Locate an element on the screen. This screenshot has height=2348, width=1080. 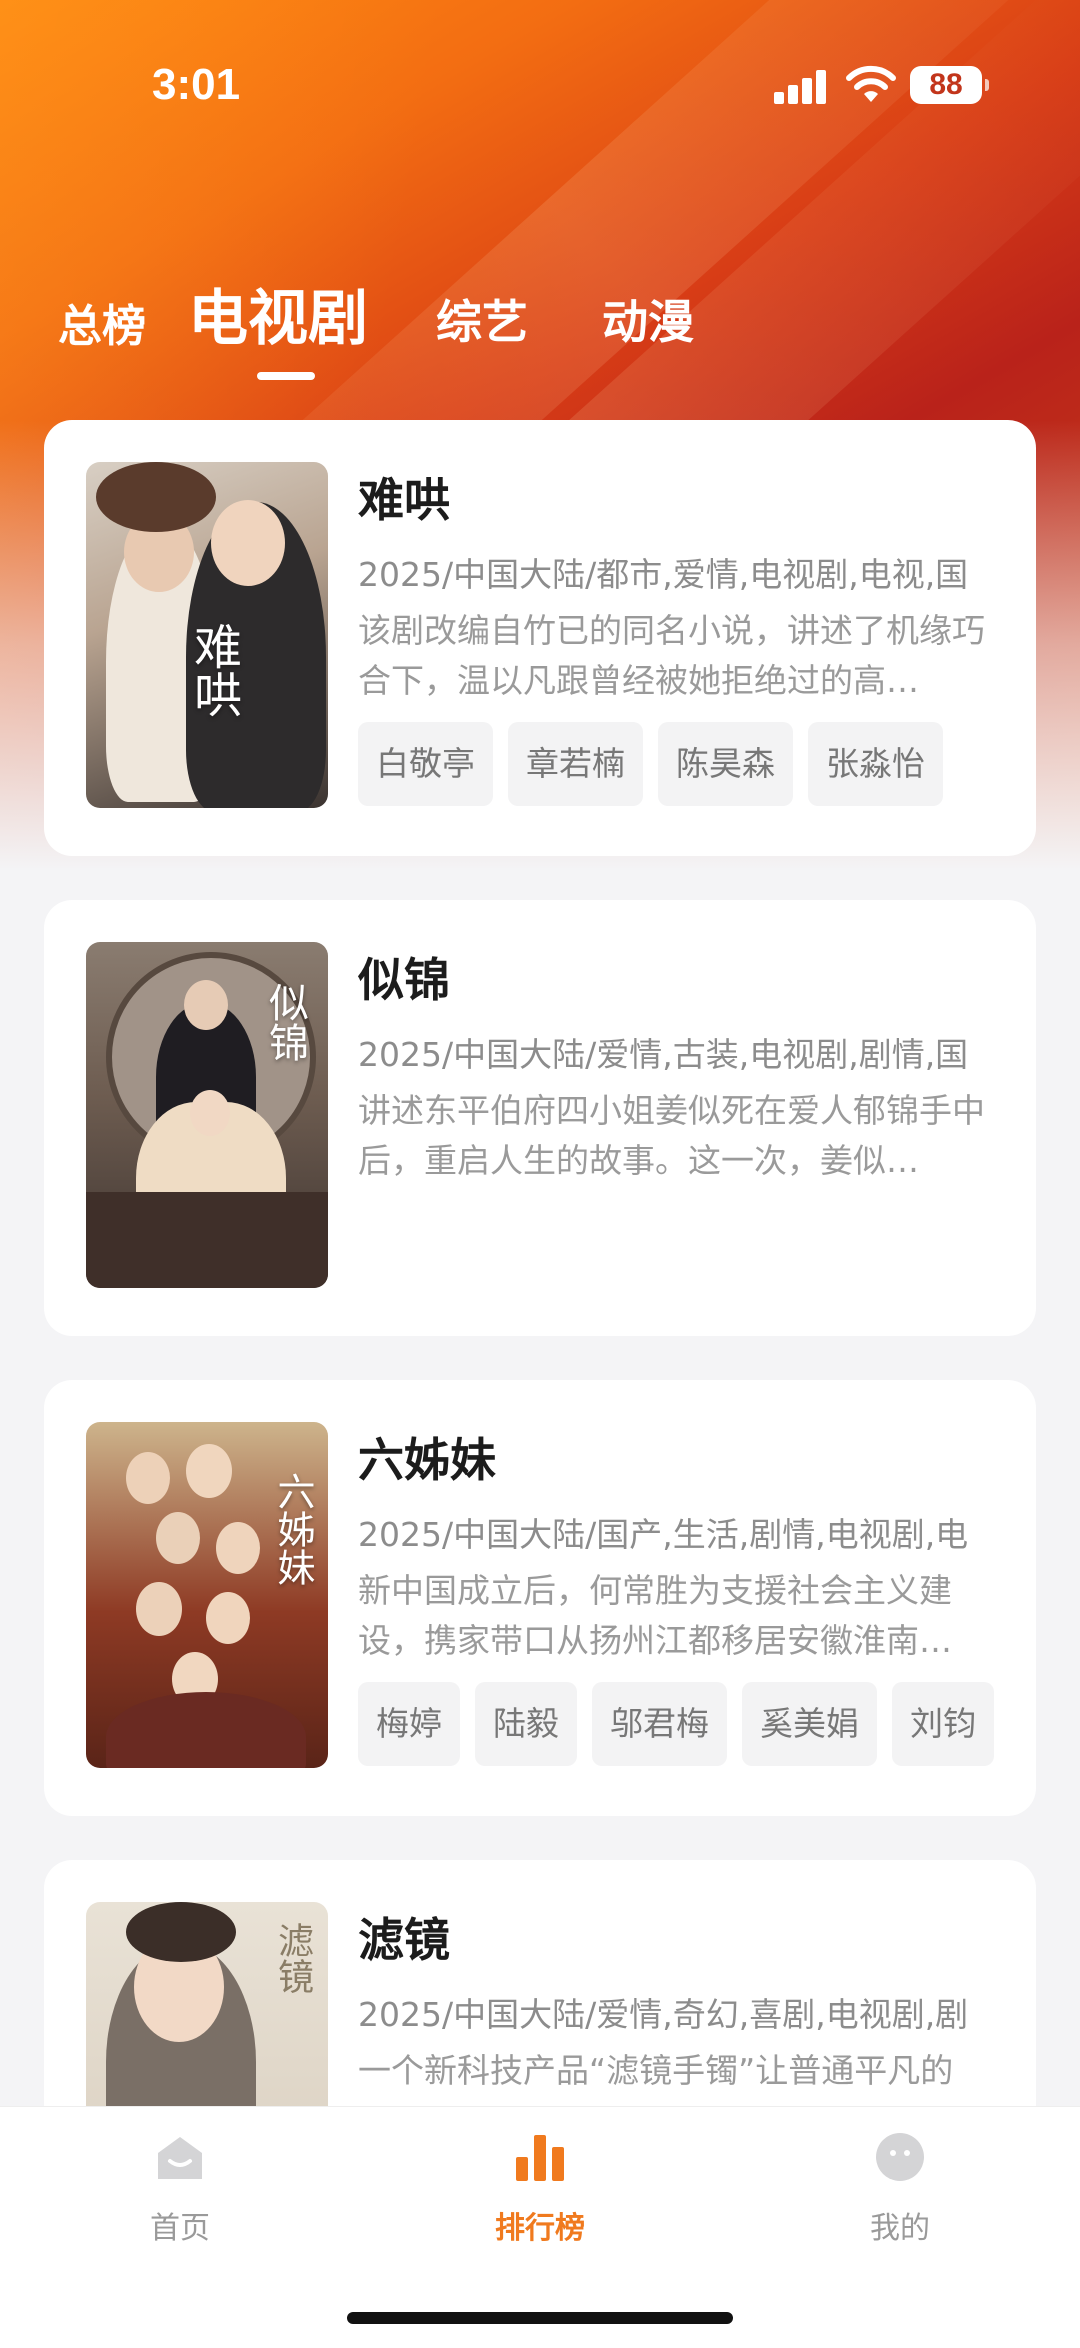
cast-tags: 梅婷 陆毅 邬君梅 奚美娟 刘钧 is located at coordinates (688, 1724).